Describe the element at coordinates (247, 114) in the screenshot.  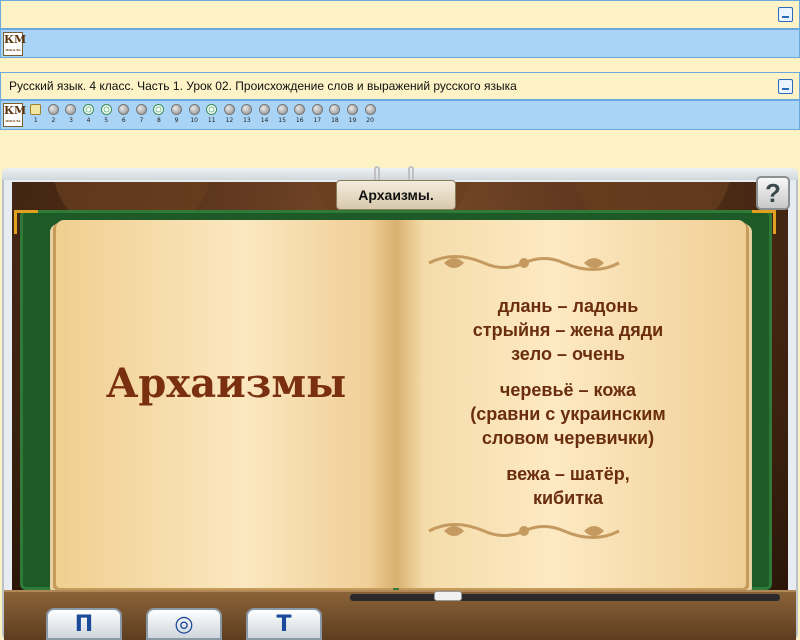
I see `lesson-step-13: 13` at that location.